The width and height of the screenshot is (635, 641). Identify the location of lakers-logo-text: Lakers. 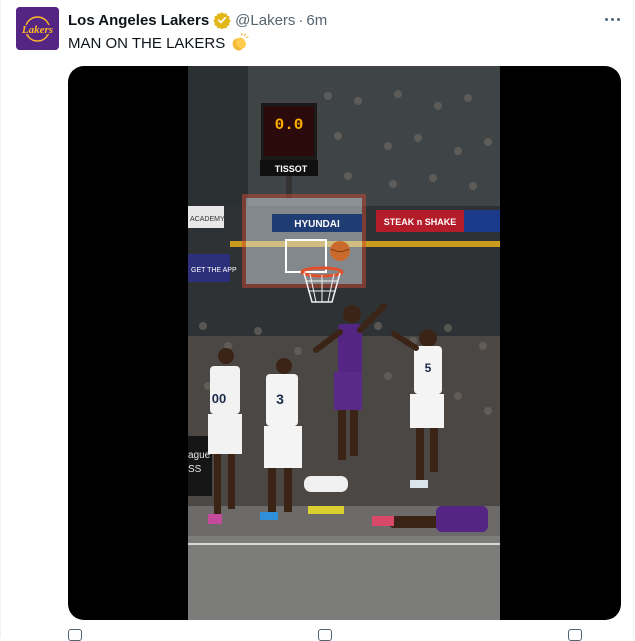
(37, 30).